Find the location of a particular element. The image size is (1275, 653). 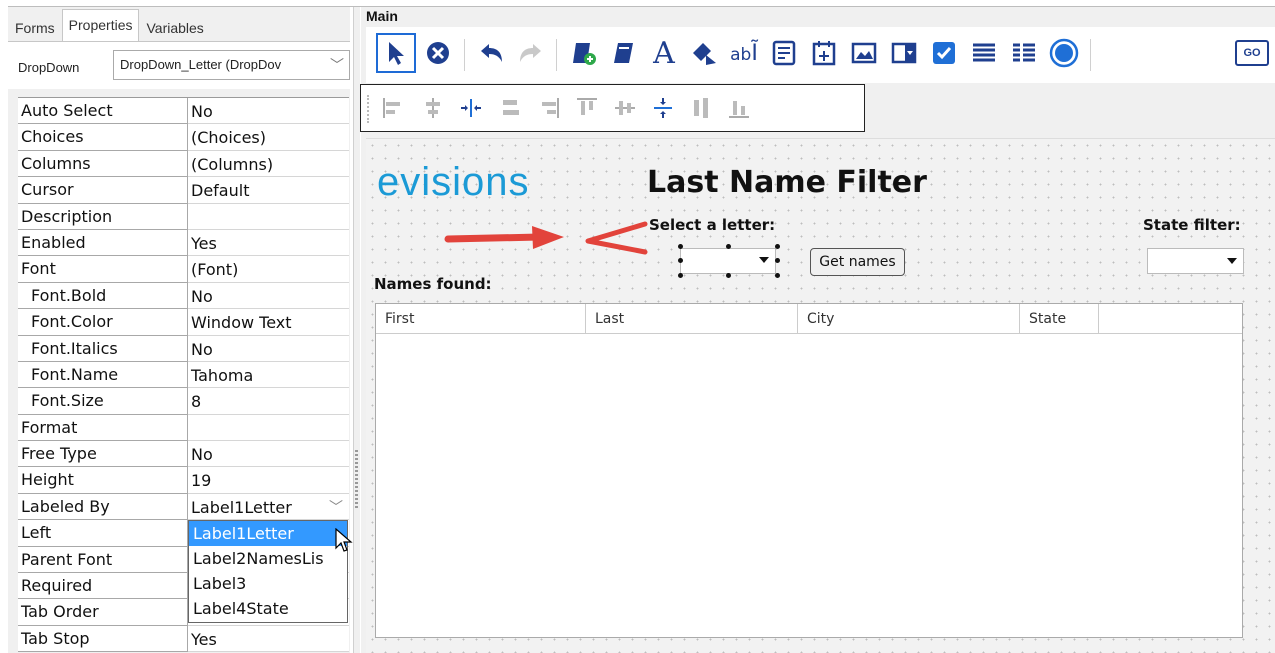

dropdown-option: Label4State is located at coordinates (268, 608).